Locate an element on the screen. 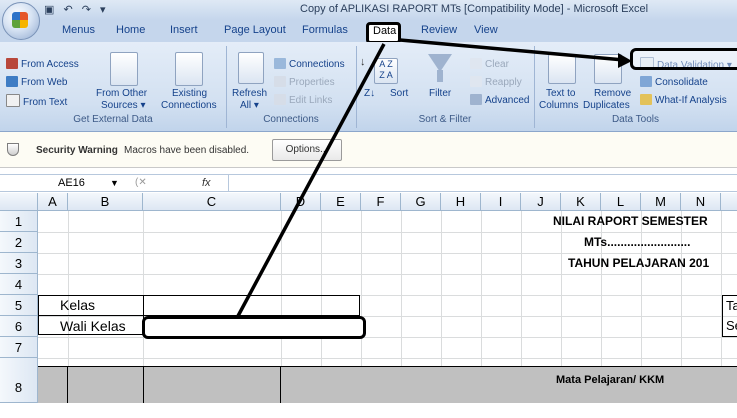 The image size is (737, 418). annotation-arrow-head is located at coordinates (625, 60).